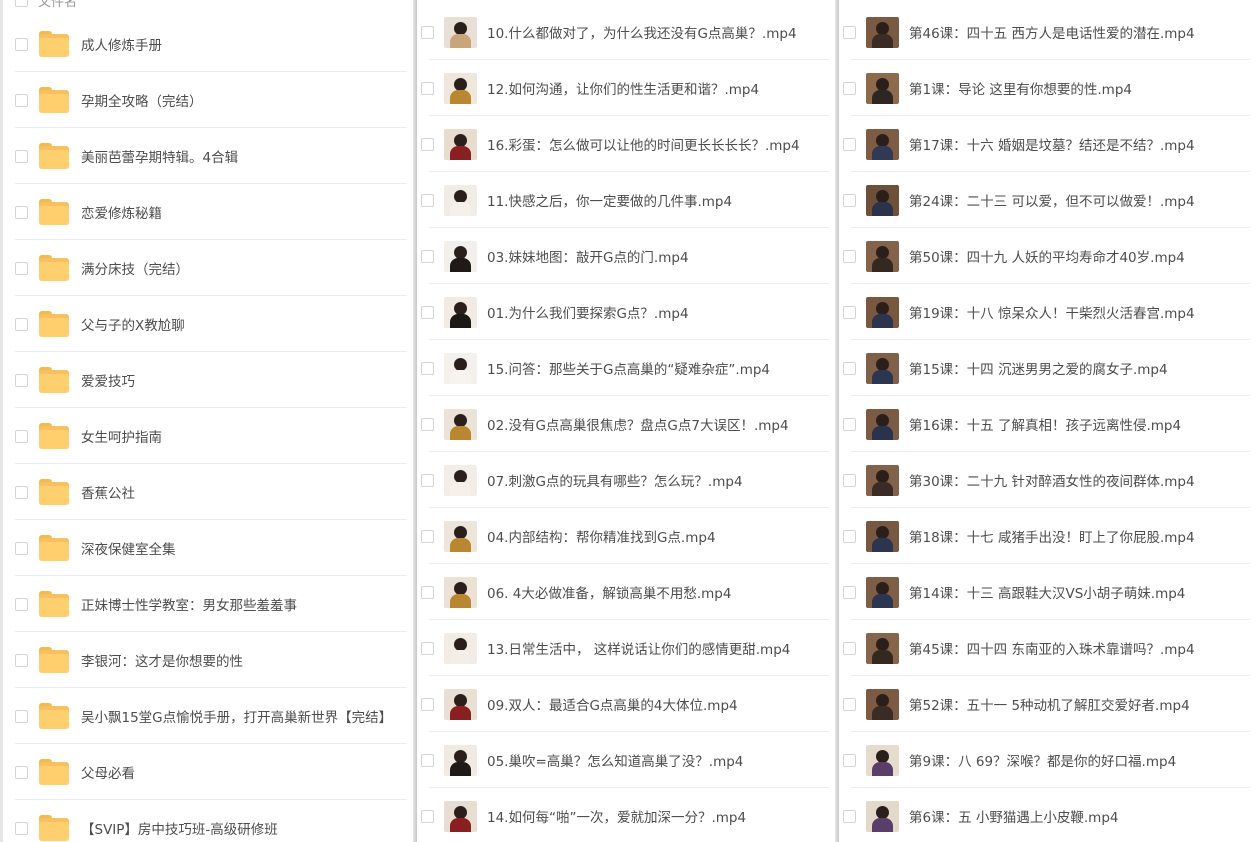  What do you see at coordinates (1047, 704) in the screenshot?
I see `file-row: 第52课：五十一 5种动机了解肛交爱好者.mp4` at bounding box center [1047, 704].